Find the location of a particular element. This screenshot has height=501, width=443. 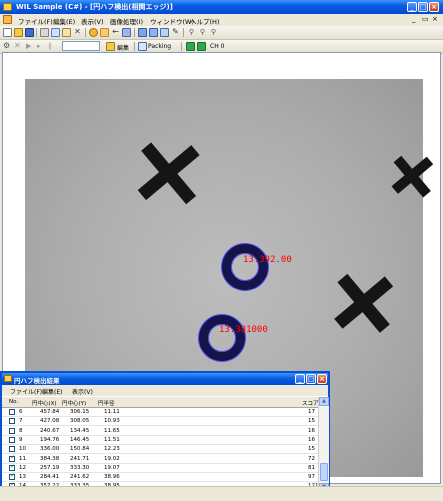

settings-icon is located at coordinates (93, 32).